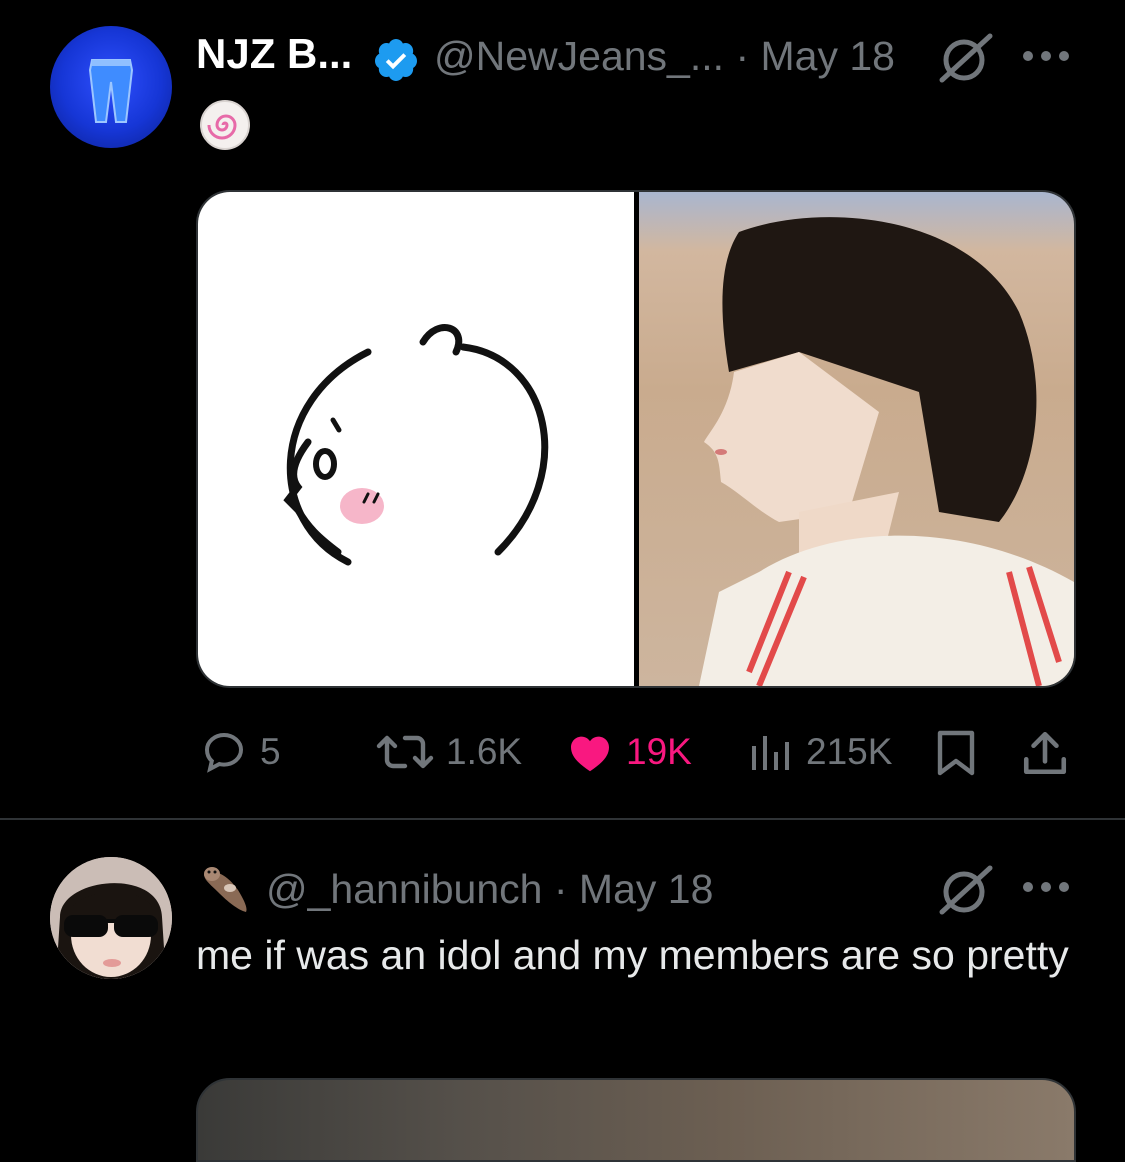 The height and width of the screenshot is (1162, 1125). Describe the element at coordinates (405, 752) in the screenshot. I see `retweet-icon` at that location.